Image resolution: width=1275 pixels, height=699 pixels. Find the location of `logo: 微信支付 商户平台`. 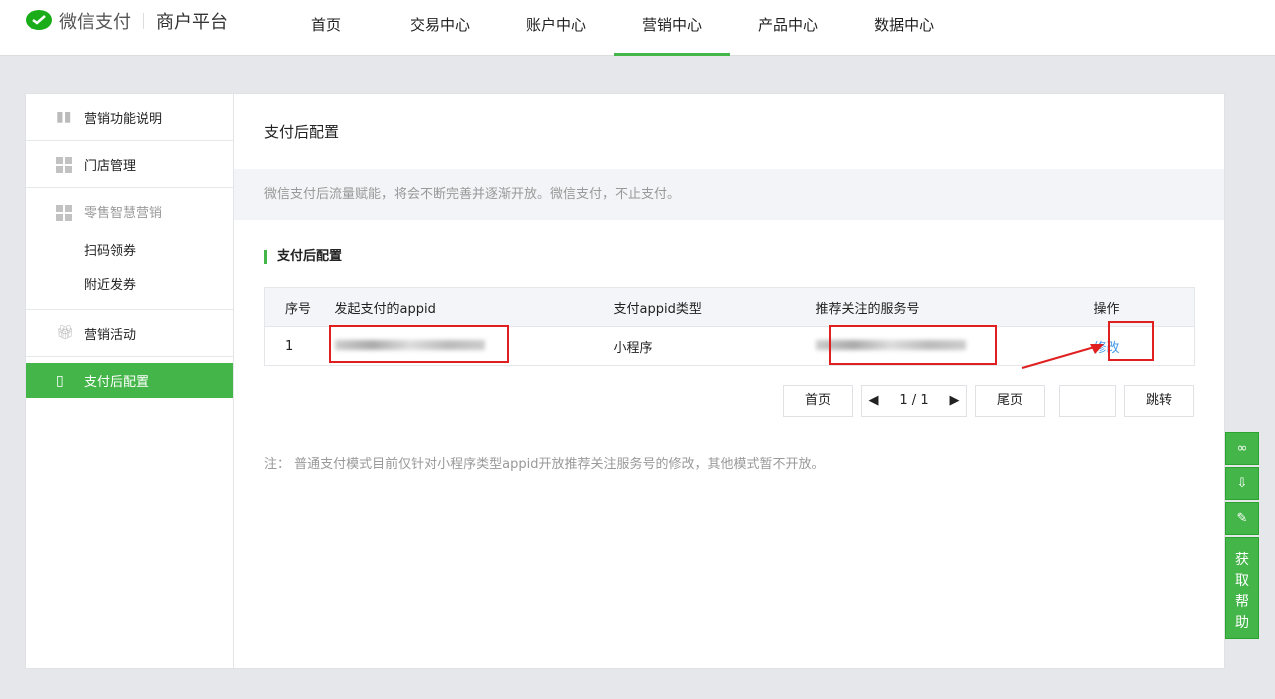

logo: 微信支付 商户平台 is located at coordinates (126, 21).